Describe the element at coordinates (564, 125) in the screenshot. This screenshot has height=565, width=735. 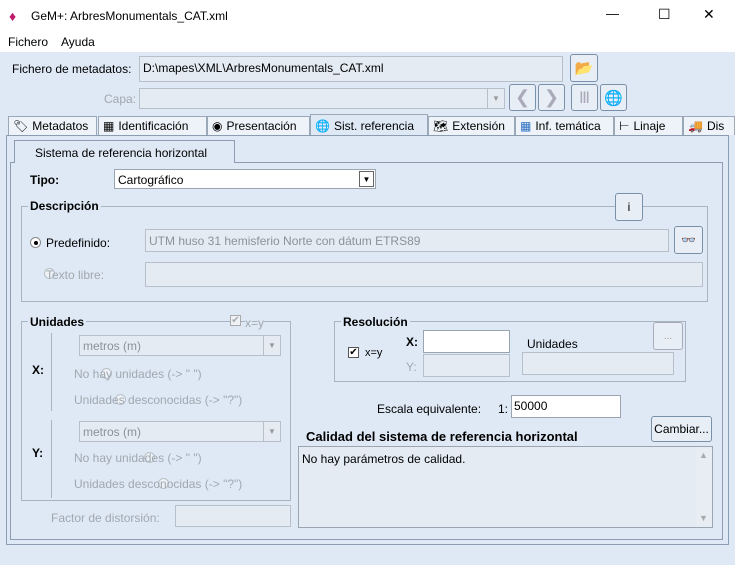
I see `tab-inf-tematica: ▦ Inf. temática` at that location.